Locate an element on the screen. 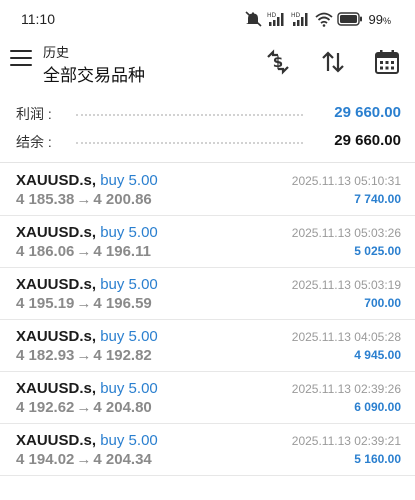 This screenshot has width=415, height=500. wifi-icon is located at coordinates (323, 19).